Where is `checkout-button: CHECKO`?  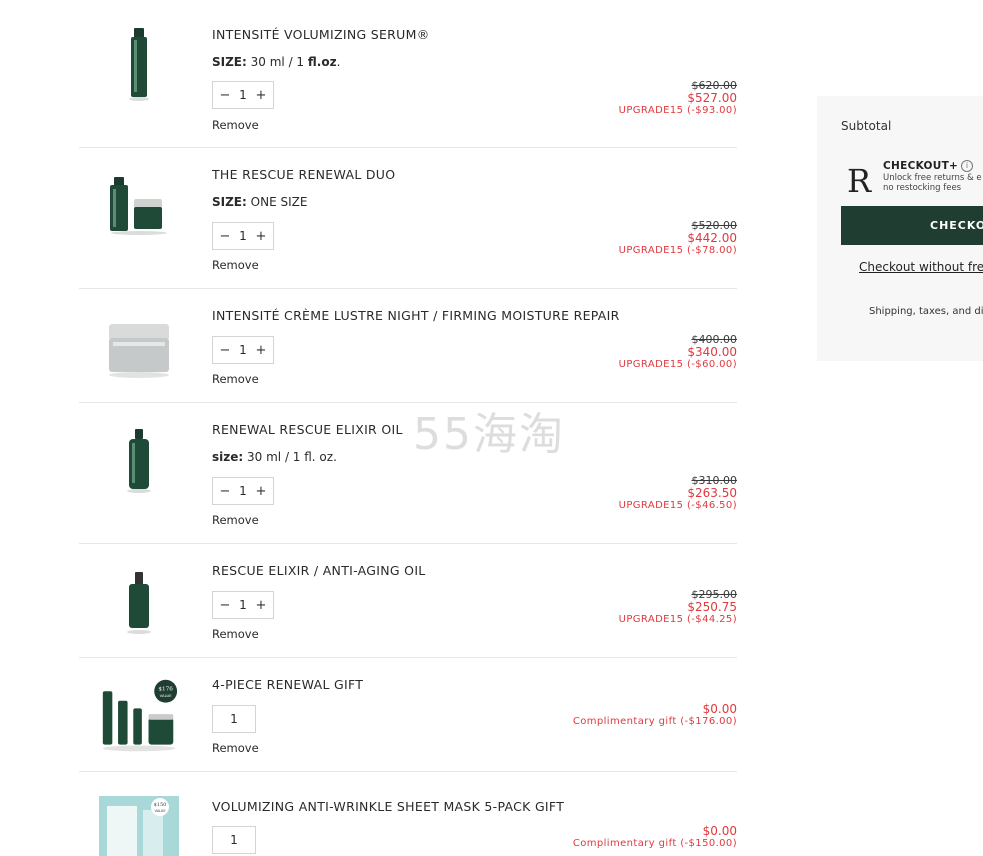 checkout-button: CHECKO is located at coordinates (912, 225).